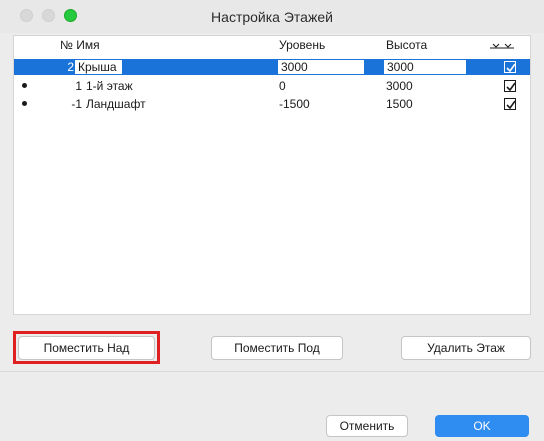  Describe the element at coordinates (282, 86) in the screenshot. I see `floor-level: 0` at that location.